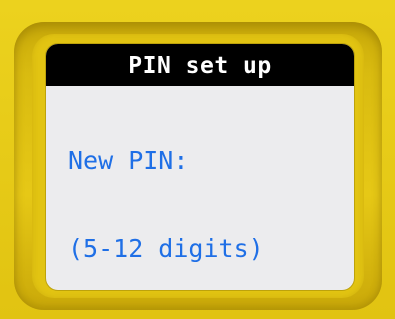 This screenshot has width=395, height=319. I want to click on screen-title: PIN set up, so click(200, 65).